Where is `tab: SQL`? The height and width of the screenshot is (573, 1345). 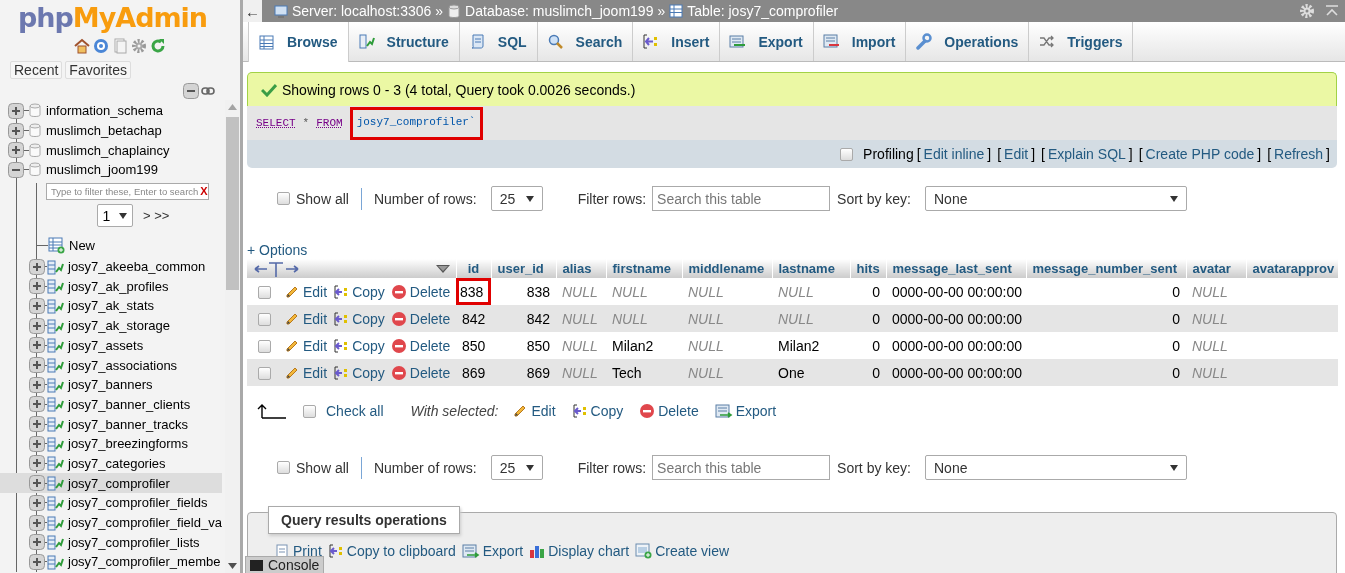 tab: SQL is located at coordinates (498, 41).